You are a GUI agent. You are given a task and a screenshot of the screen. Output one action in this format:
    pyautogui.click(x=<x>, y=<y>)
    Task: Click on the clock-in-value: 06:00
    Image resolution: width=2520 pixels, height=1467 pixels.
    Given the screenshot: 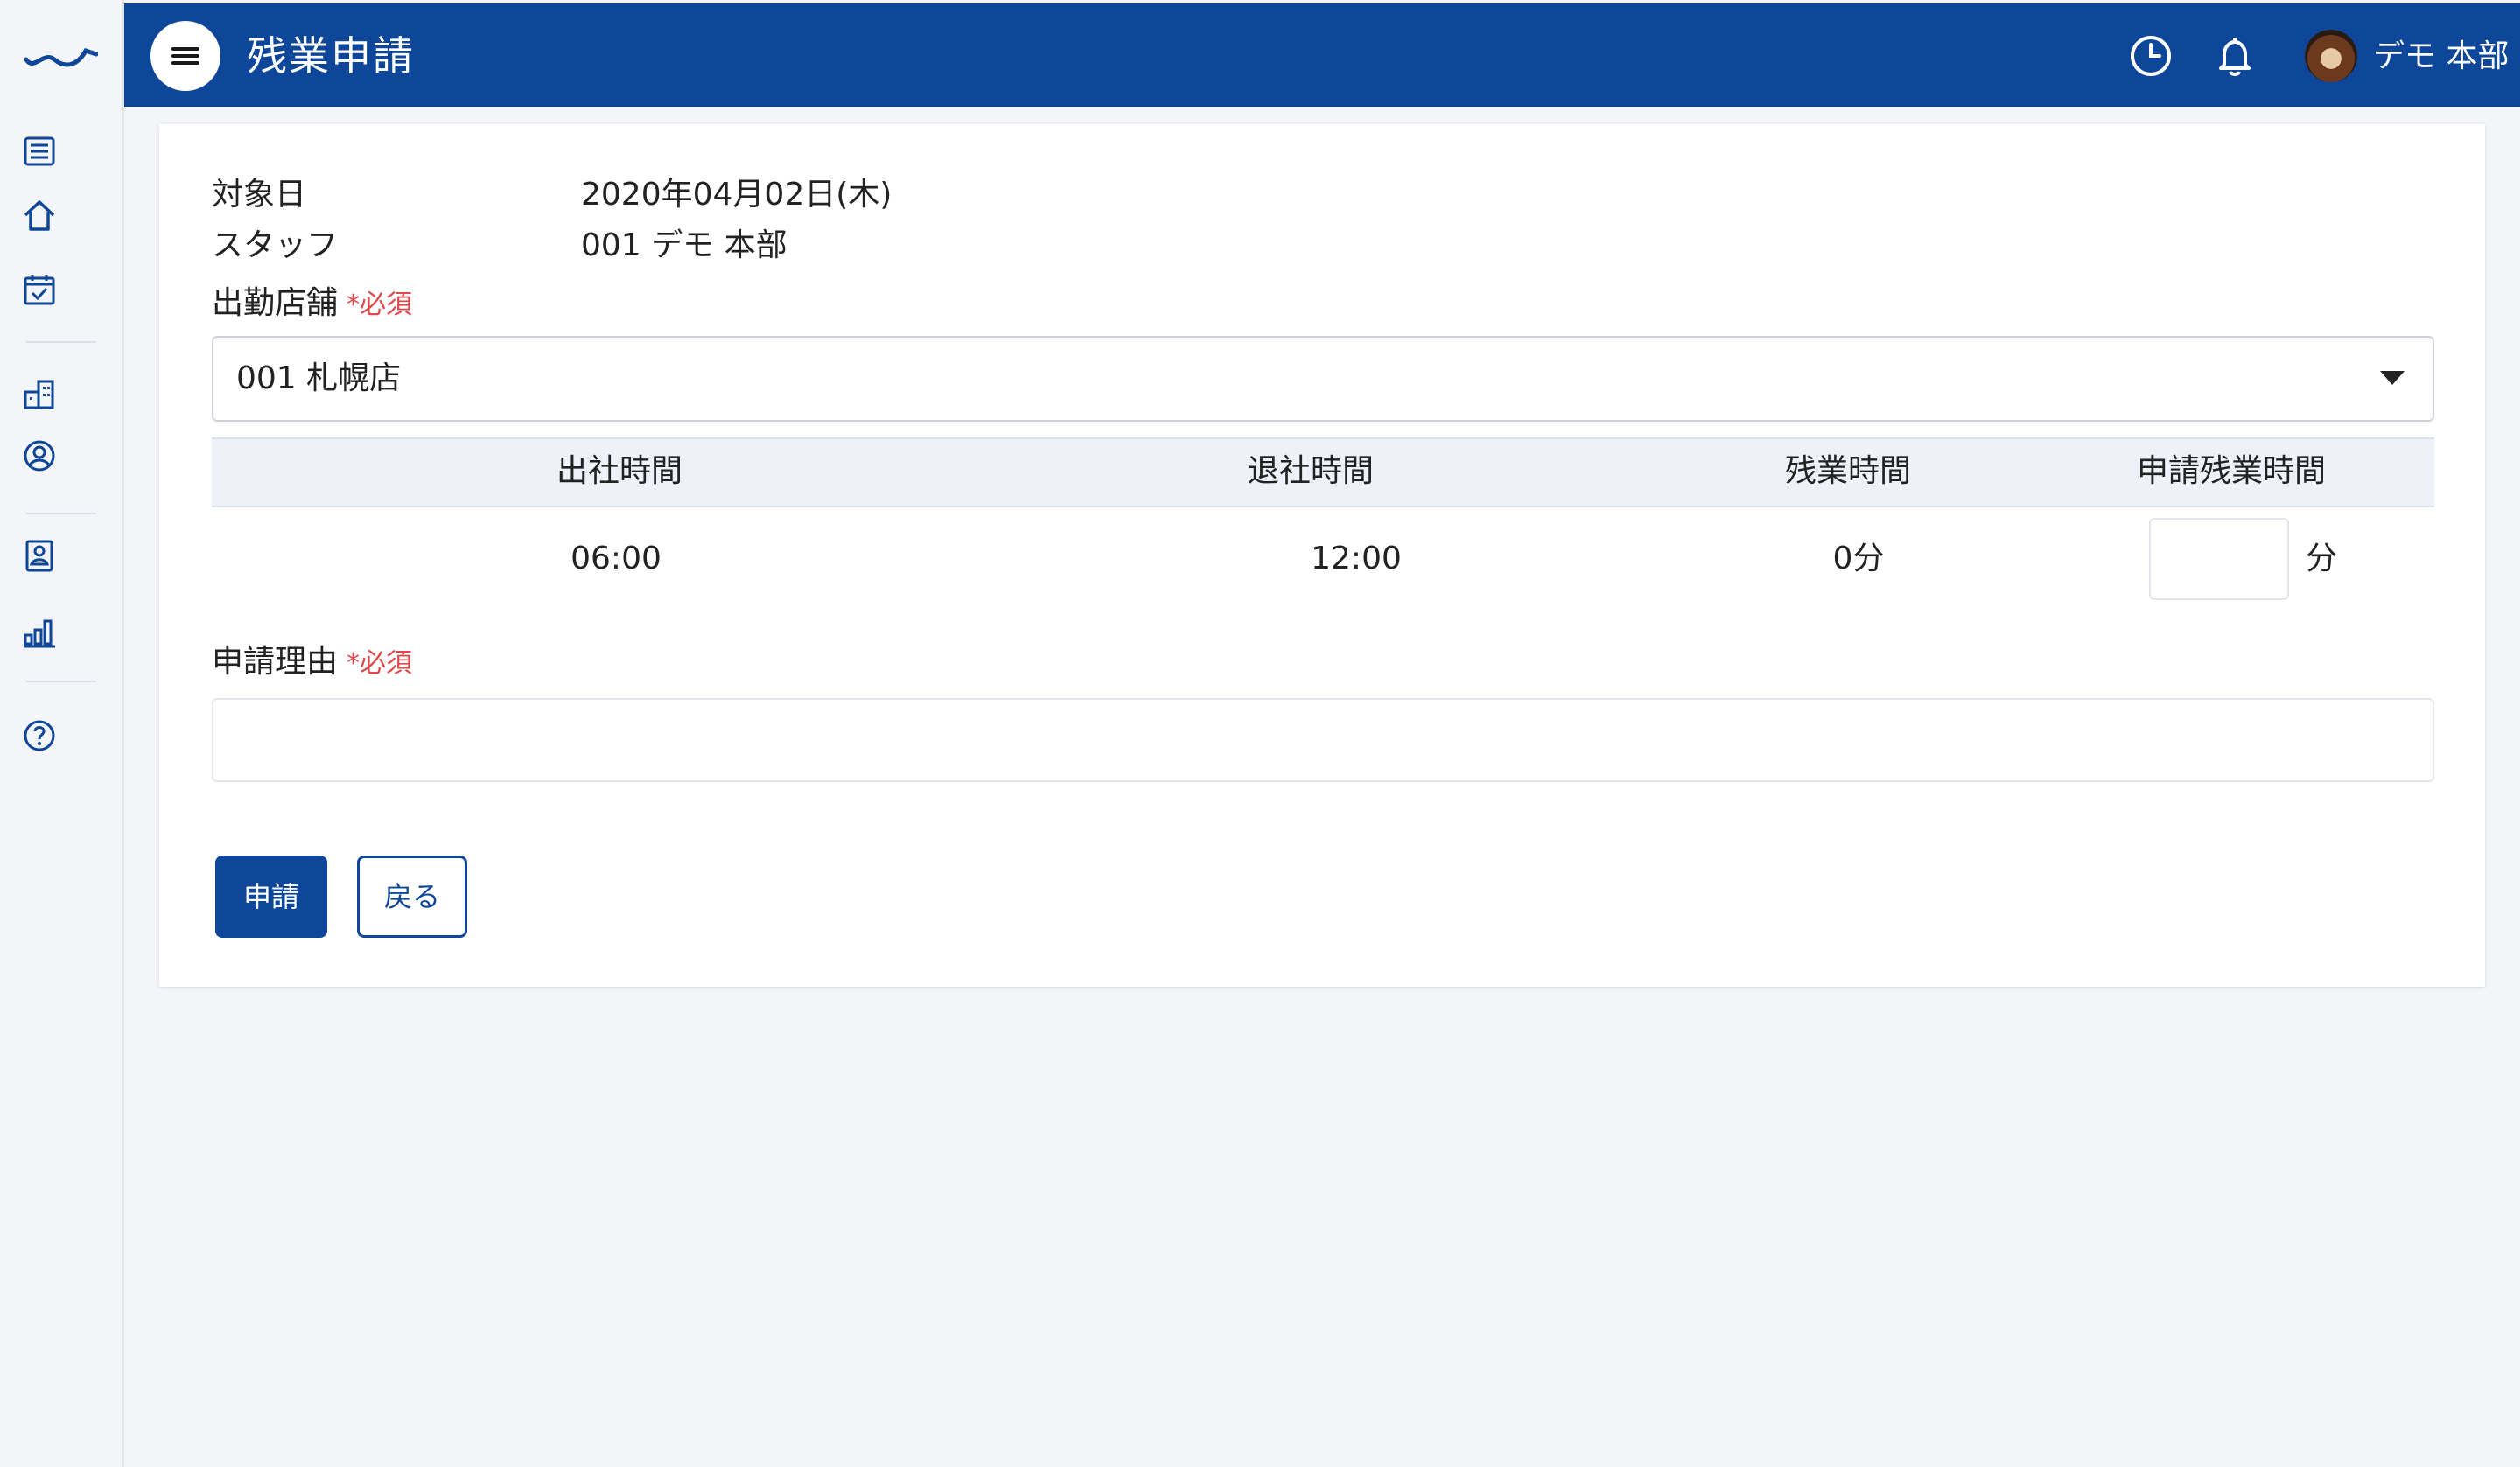 What is the action you would take?
    pyautogui.click(x=616, y=558)
    